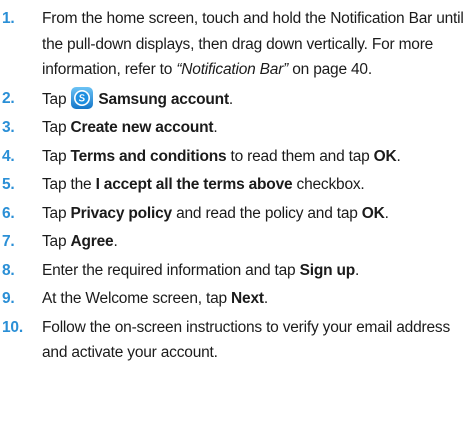 This screenshot has height=430, width=471. Describe the element at coordinates (194, 184) in the screenshot. I see `checkbox-label: I accept all the terms above` at that location.